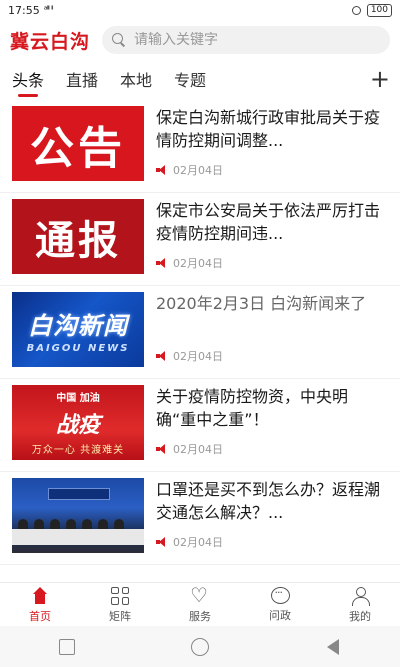  What do you see at coordinates (380, 79) in the screenshot?
I see `add-channel-button: +` at bounding box center [380, 79].